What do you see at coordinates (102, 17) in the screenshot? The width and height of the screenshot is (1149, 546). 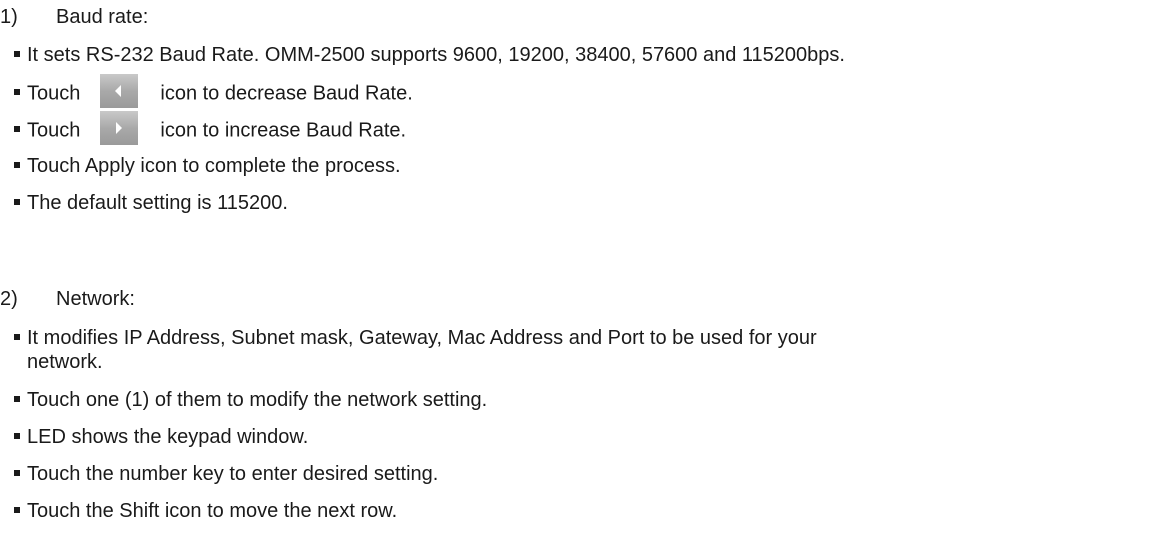 I see `section-title: Baud rate:` at bounding box center [102, 17].